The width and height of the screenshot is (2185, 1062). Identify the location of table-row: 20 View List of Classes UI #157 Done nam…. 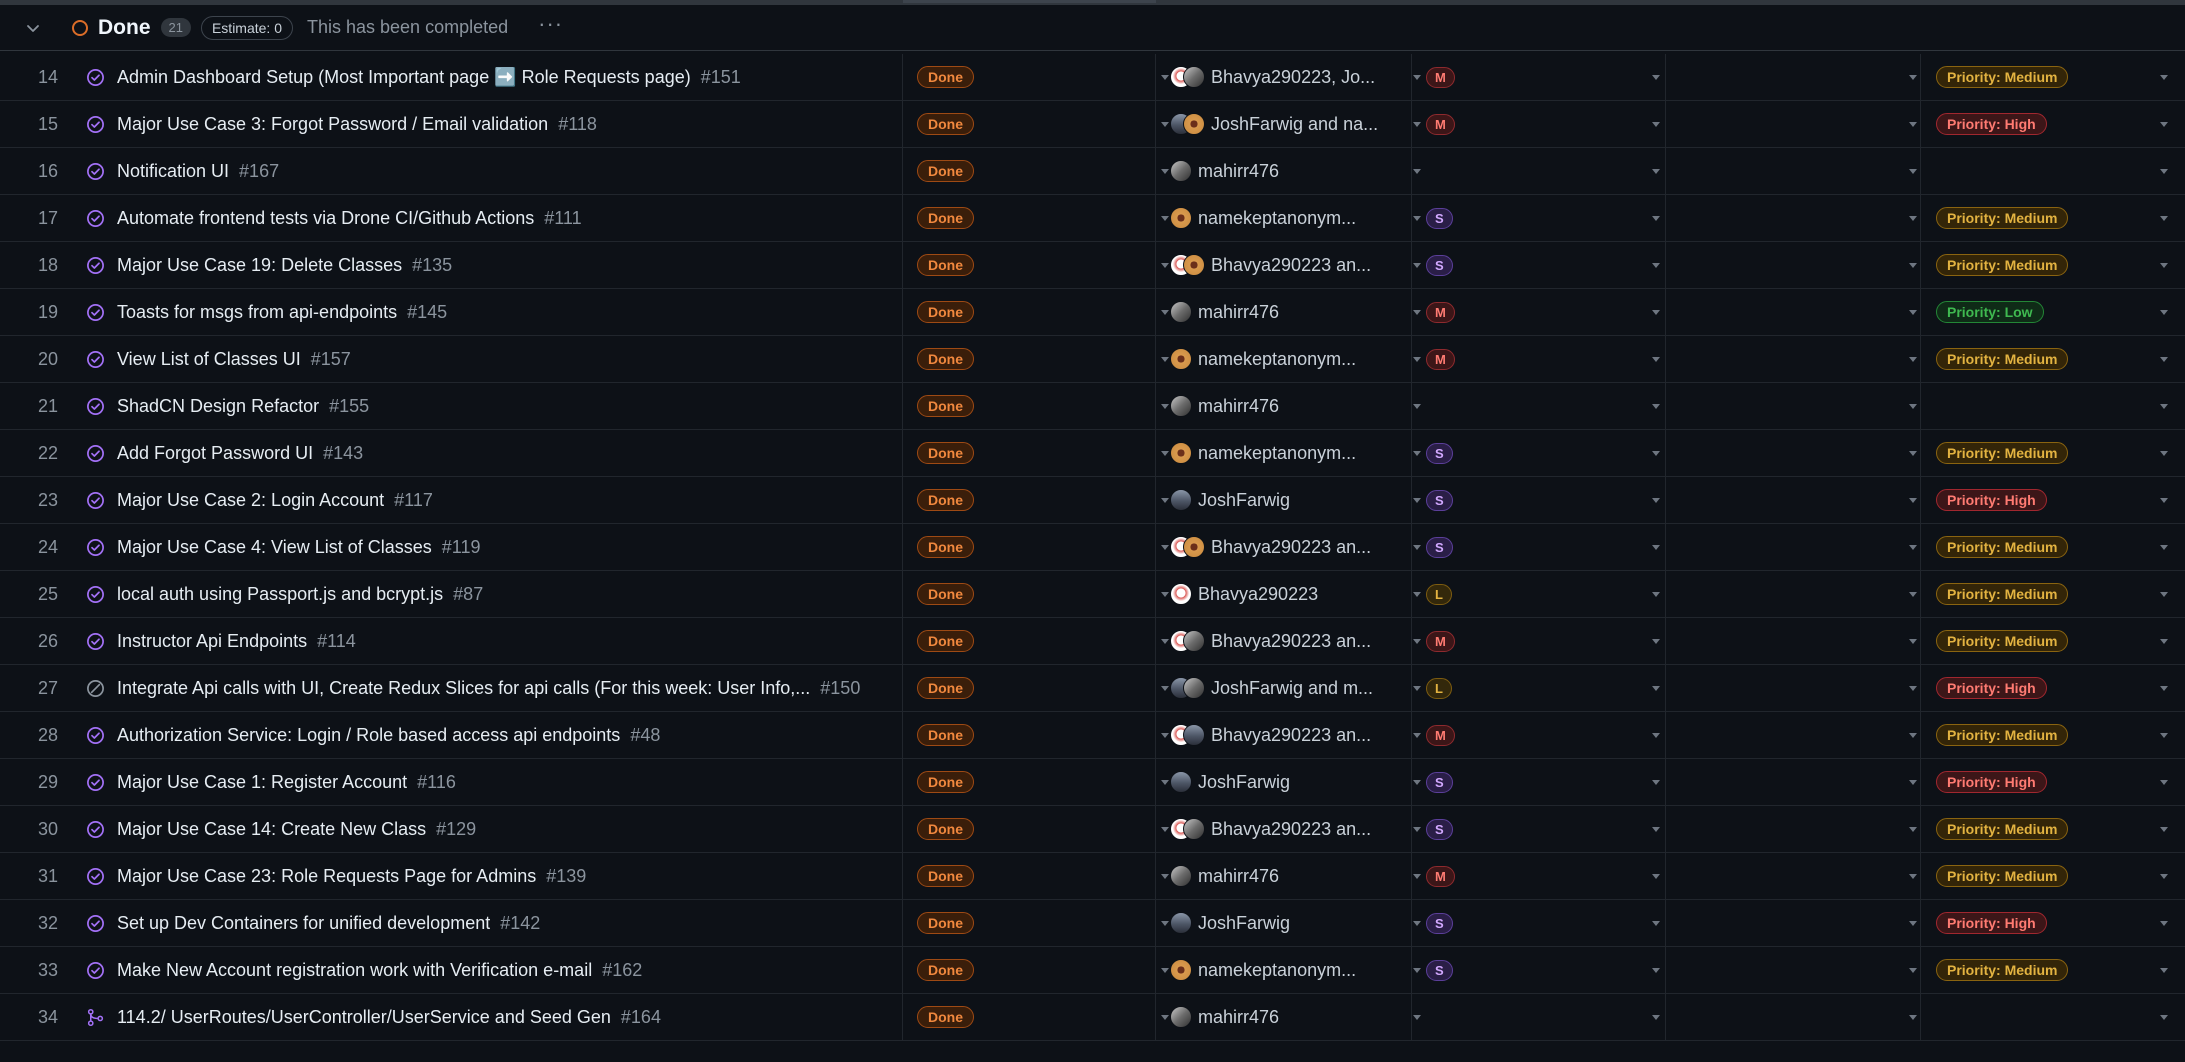
(1092, 359).